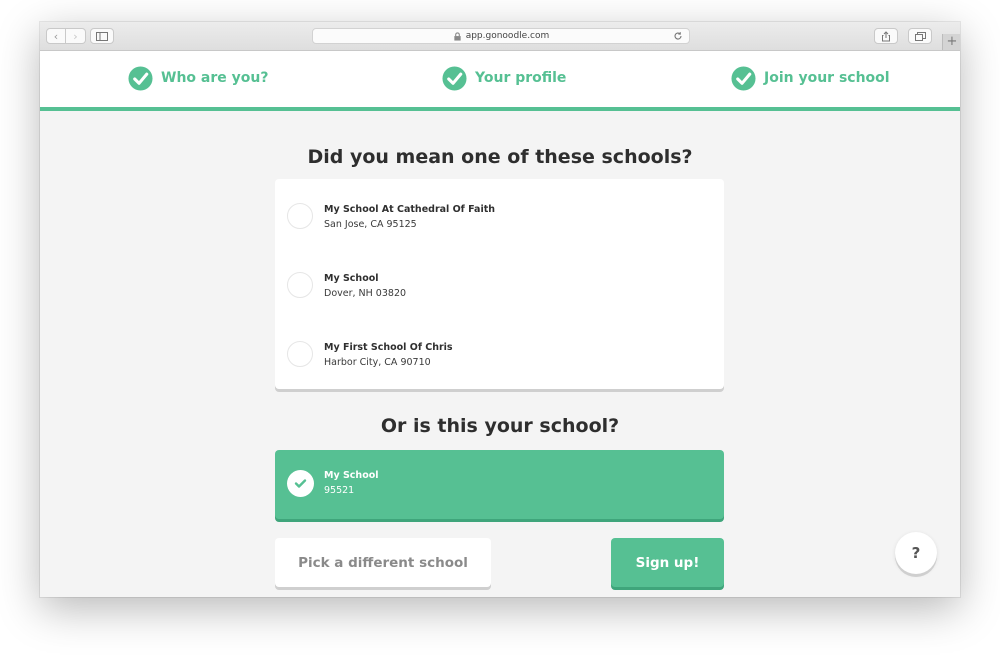 The width and height of the screenshot is (1000, 655). I want to click on help-label: ?, so click(916, 553).